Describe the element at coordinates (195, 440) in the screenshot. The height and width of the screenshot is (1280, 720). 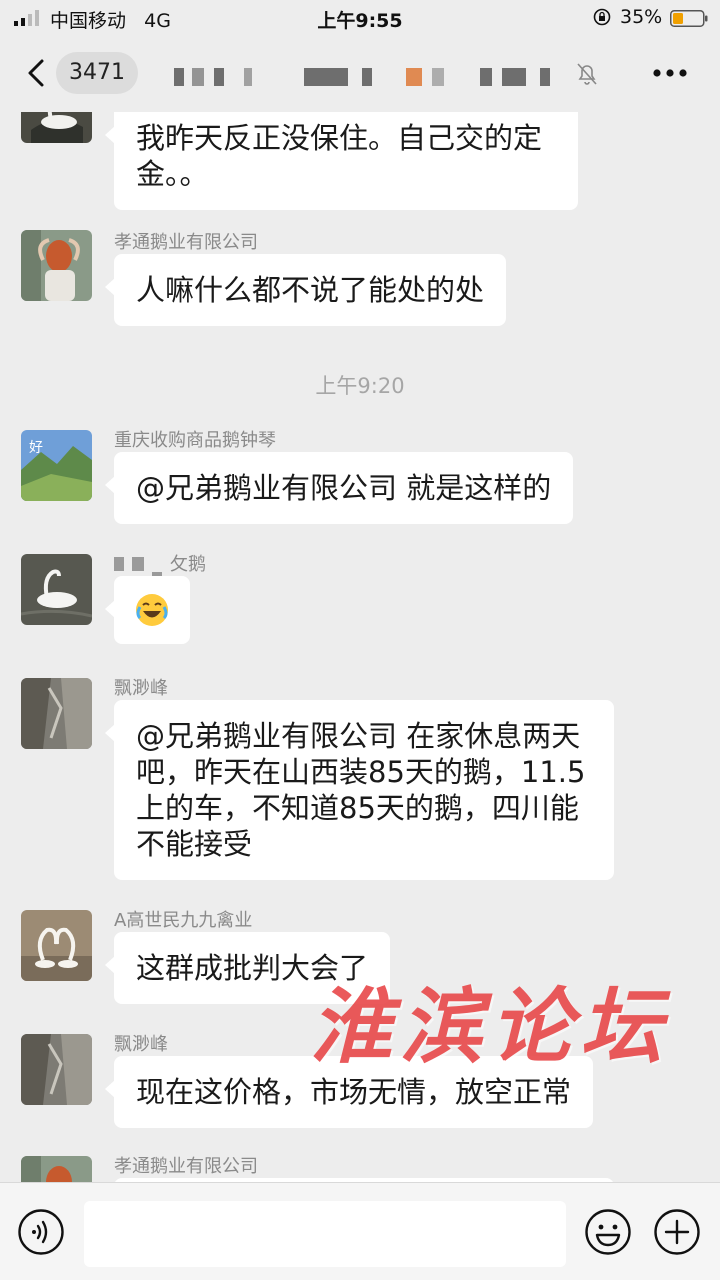
I see `sender-name: 重庆收购商品鹅钟琴` at that location.